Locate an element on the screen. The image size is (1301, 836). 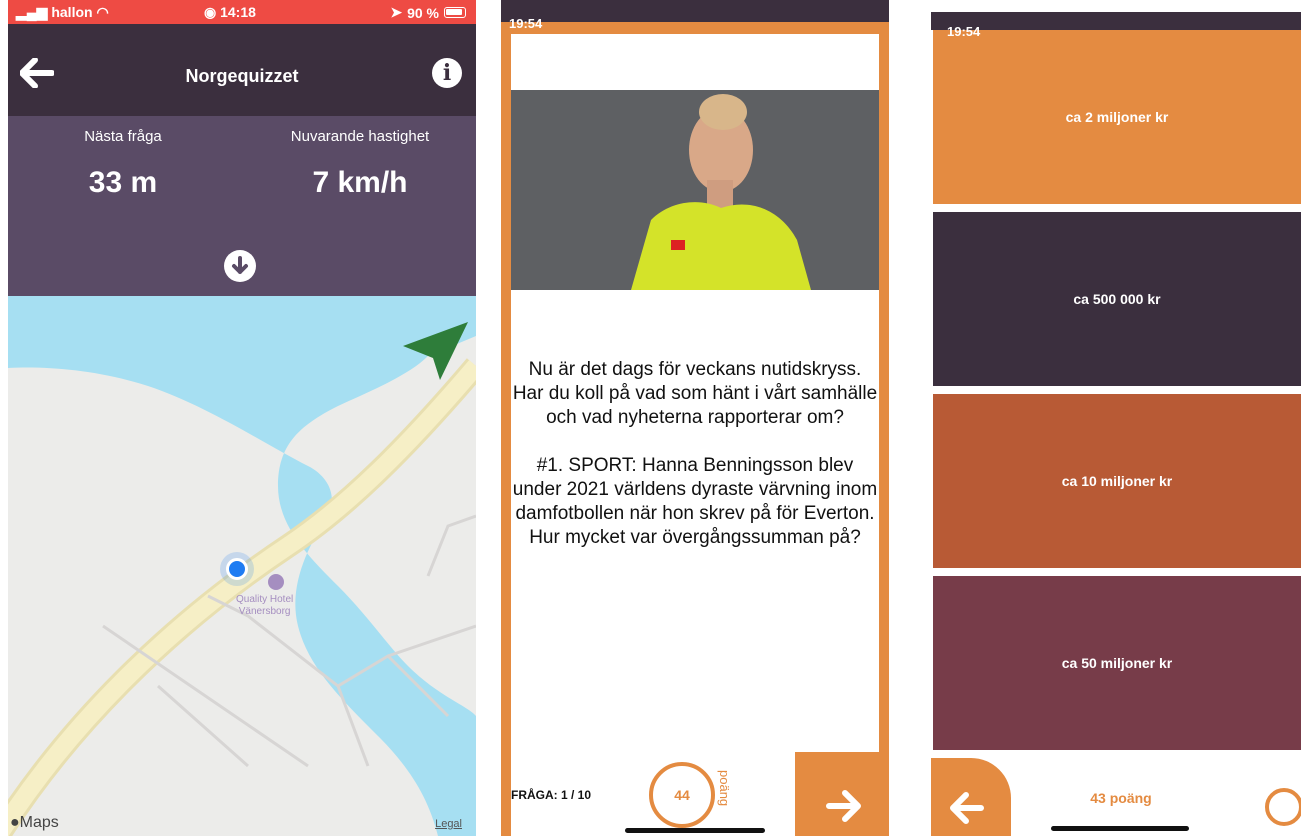
nav-bar: Norgequizzet i is located at coordinates (242, 70).